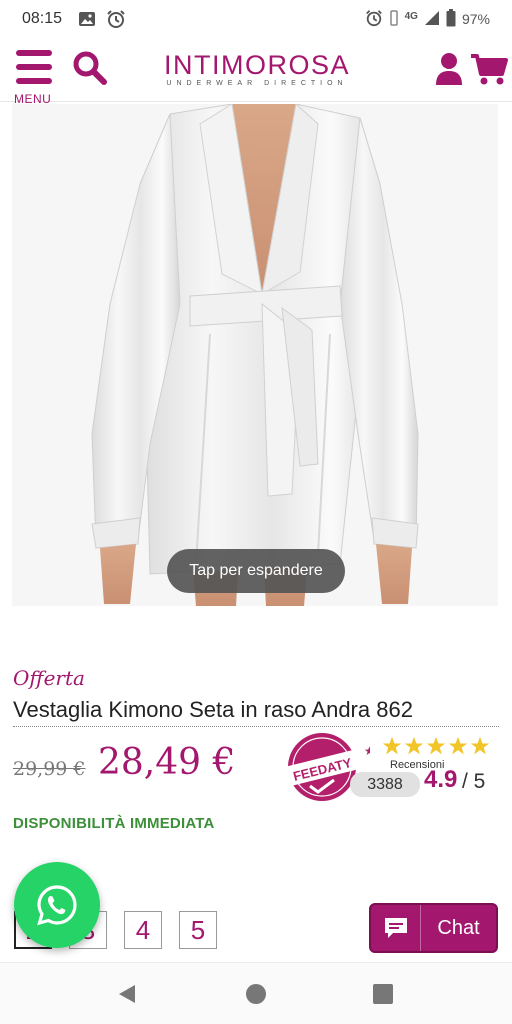  I want to click on availability-status: DISPONIBILITÀ IMMEDIATA, so click(114, 823).